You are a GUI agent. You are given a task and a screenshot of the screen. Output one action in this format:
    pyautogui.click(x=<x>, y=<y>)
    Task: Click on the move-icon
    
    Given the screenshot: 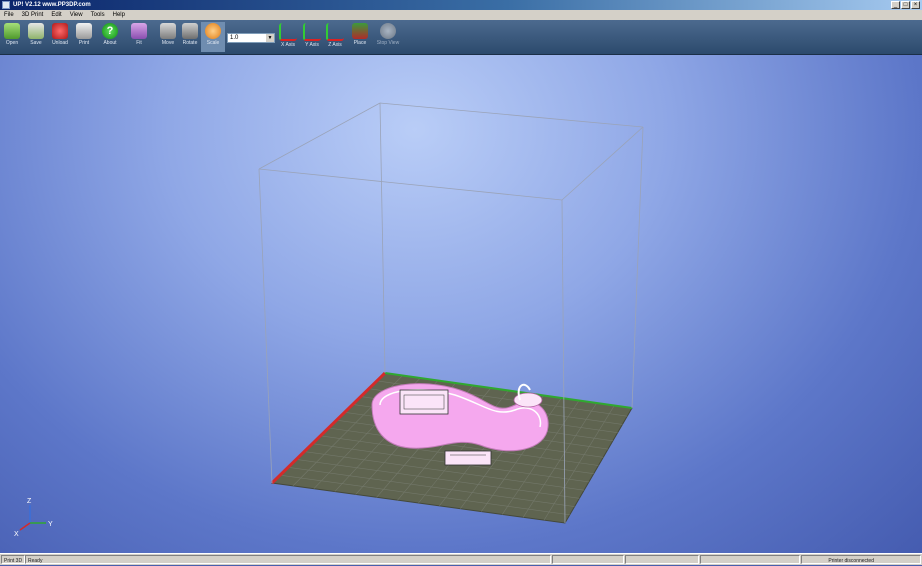 What is the action you would take?
    pyautogui.click(x=168, y=31)
    